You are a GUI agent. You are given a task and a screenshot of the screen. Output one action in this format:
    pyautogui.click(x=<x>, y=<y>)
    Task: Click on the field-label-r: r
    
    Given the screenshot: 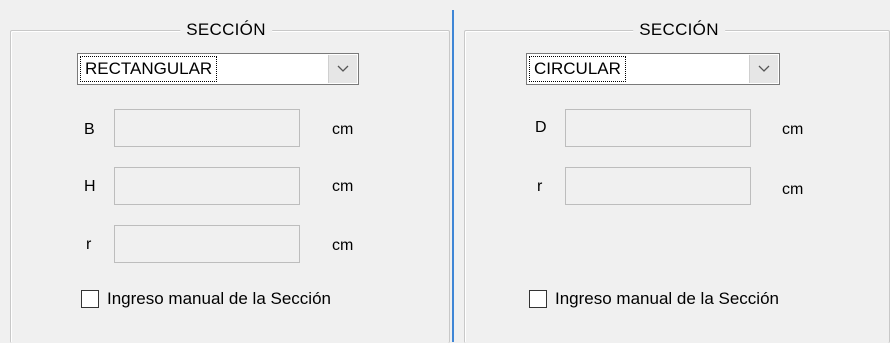 What is the action you would take?
    pyautogui.click(x=89, y=244)
    